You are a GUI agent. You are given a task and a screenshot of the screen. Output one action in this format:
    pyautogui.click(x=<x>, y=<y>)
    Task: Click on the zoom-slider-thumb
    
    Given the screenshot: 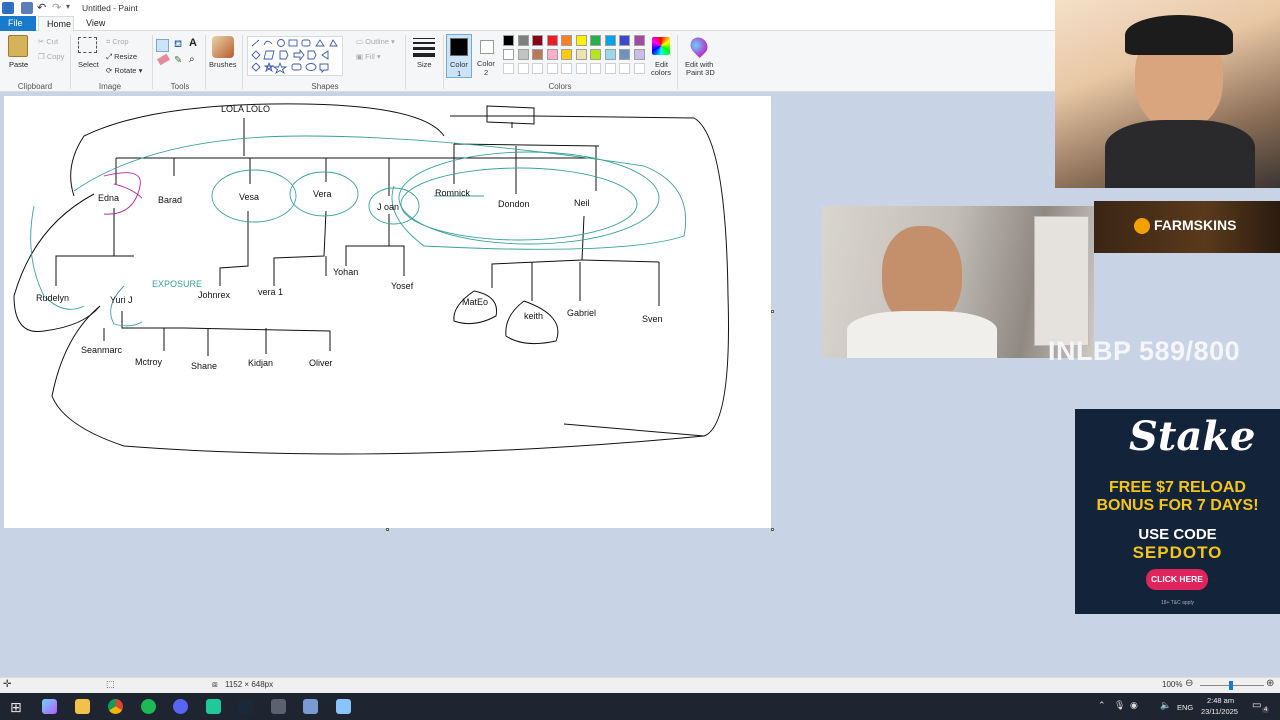 What is the action you would take?
    pyautogui.click(x=1231, y=685)
    